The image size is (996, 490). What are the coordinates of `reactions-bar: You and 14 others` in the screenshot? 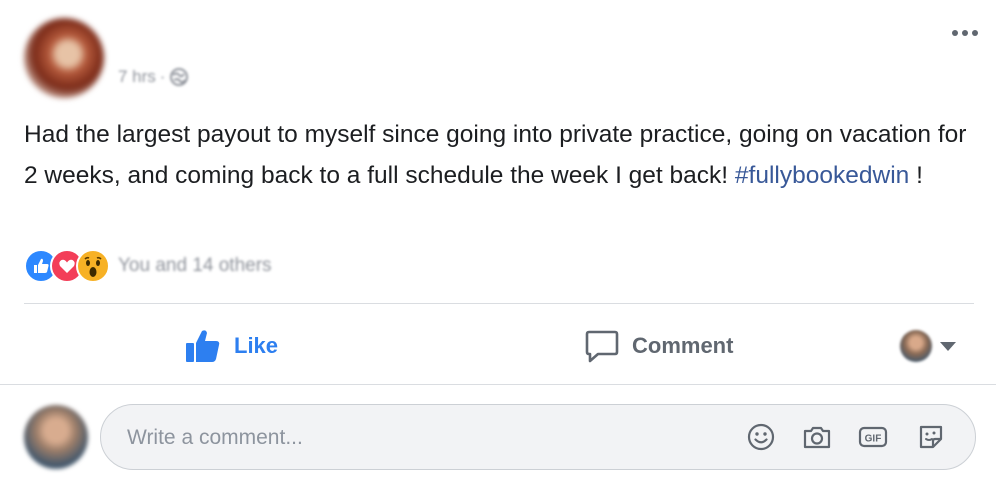 It's located at (148, 266).